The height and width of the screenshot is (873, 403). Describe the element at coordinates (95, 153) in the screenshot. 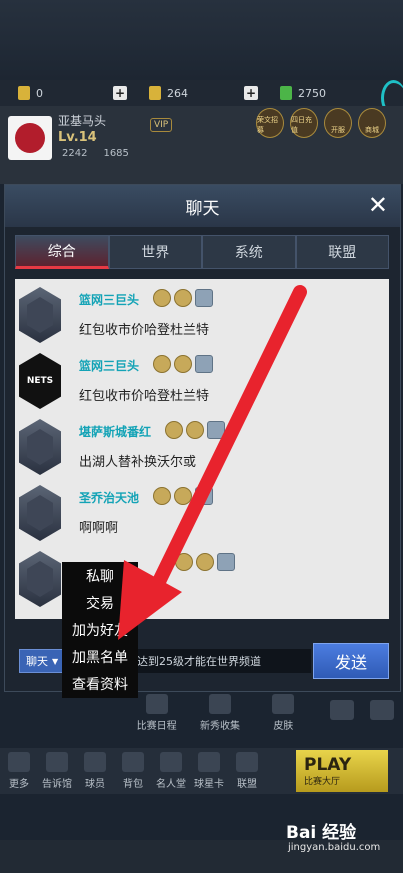

I see `player-stats: 2242 1685` at that location.